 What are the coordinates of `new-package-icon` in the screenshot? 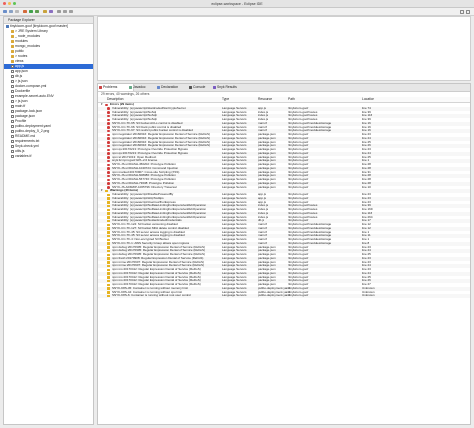 It's located at (45, 11).